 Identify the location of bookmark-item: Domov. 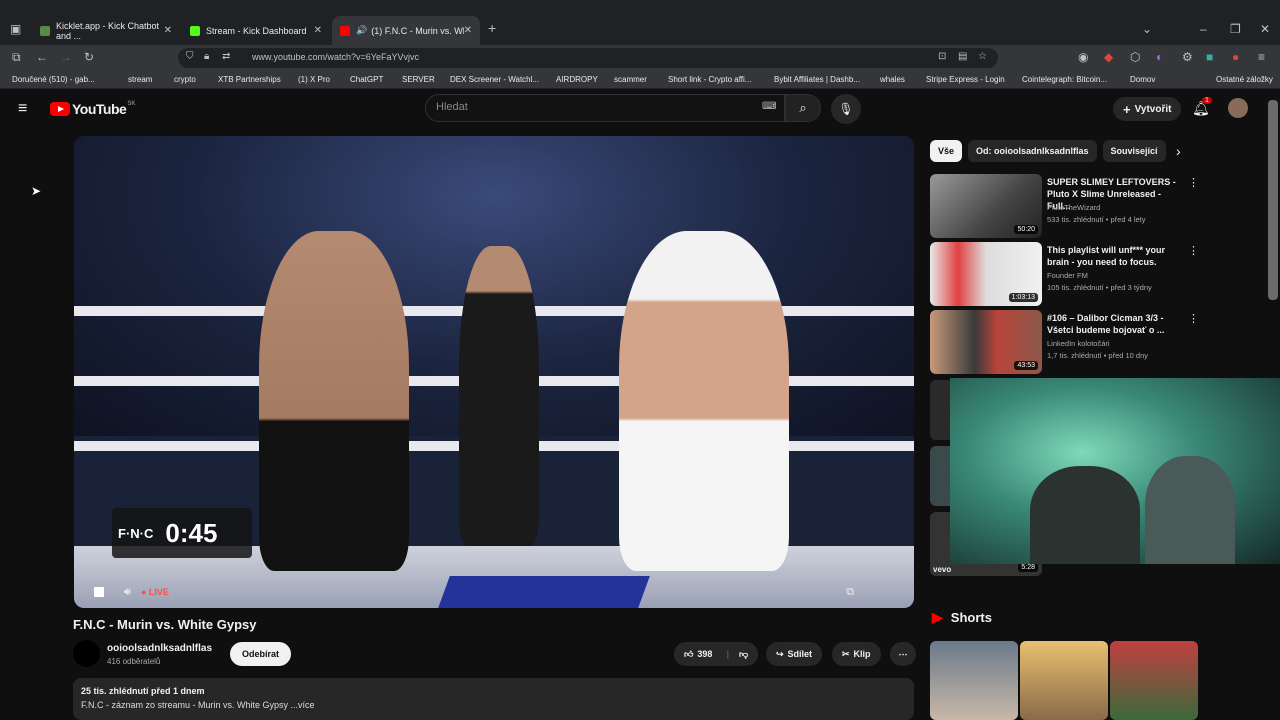
(1142, 79).